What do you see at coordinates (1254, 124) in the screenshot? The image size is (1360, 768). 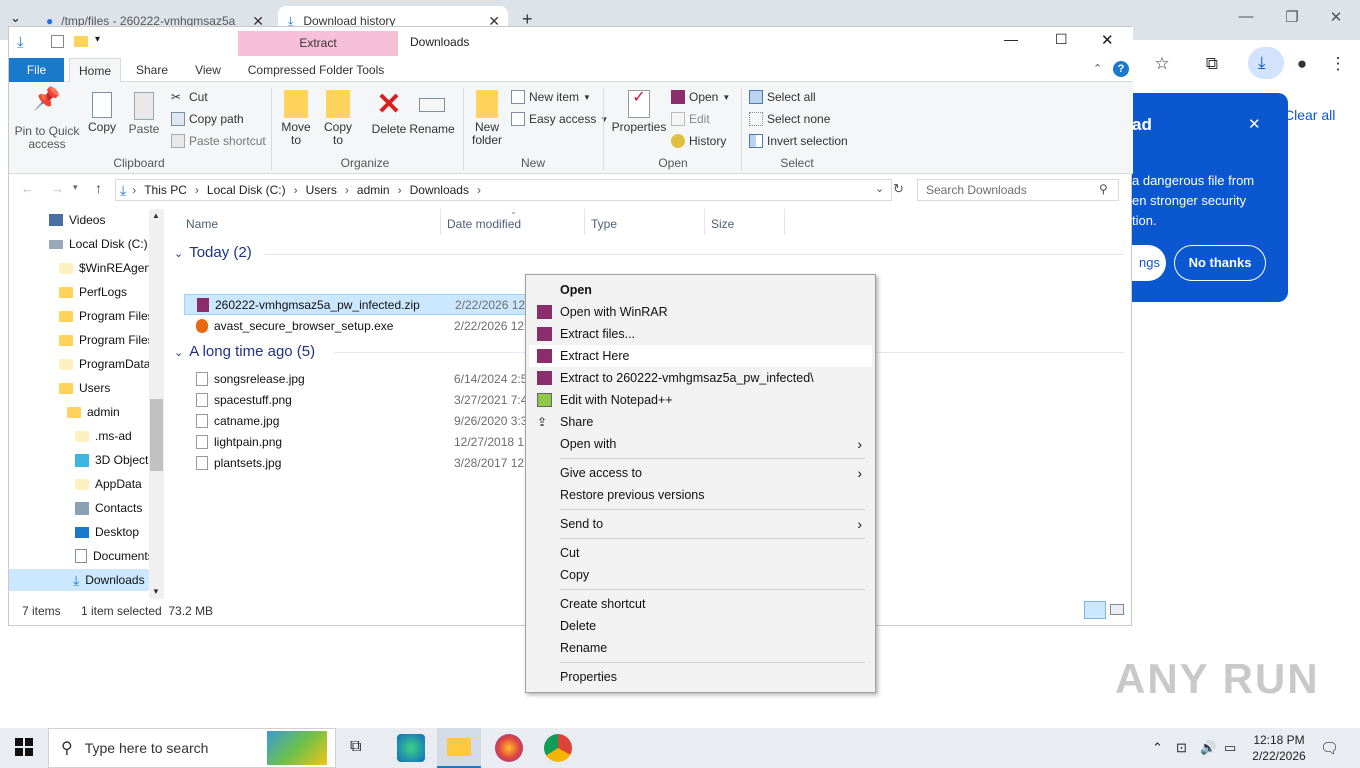 I see `close-icon: ✕` at bounding box center [1254, 124].